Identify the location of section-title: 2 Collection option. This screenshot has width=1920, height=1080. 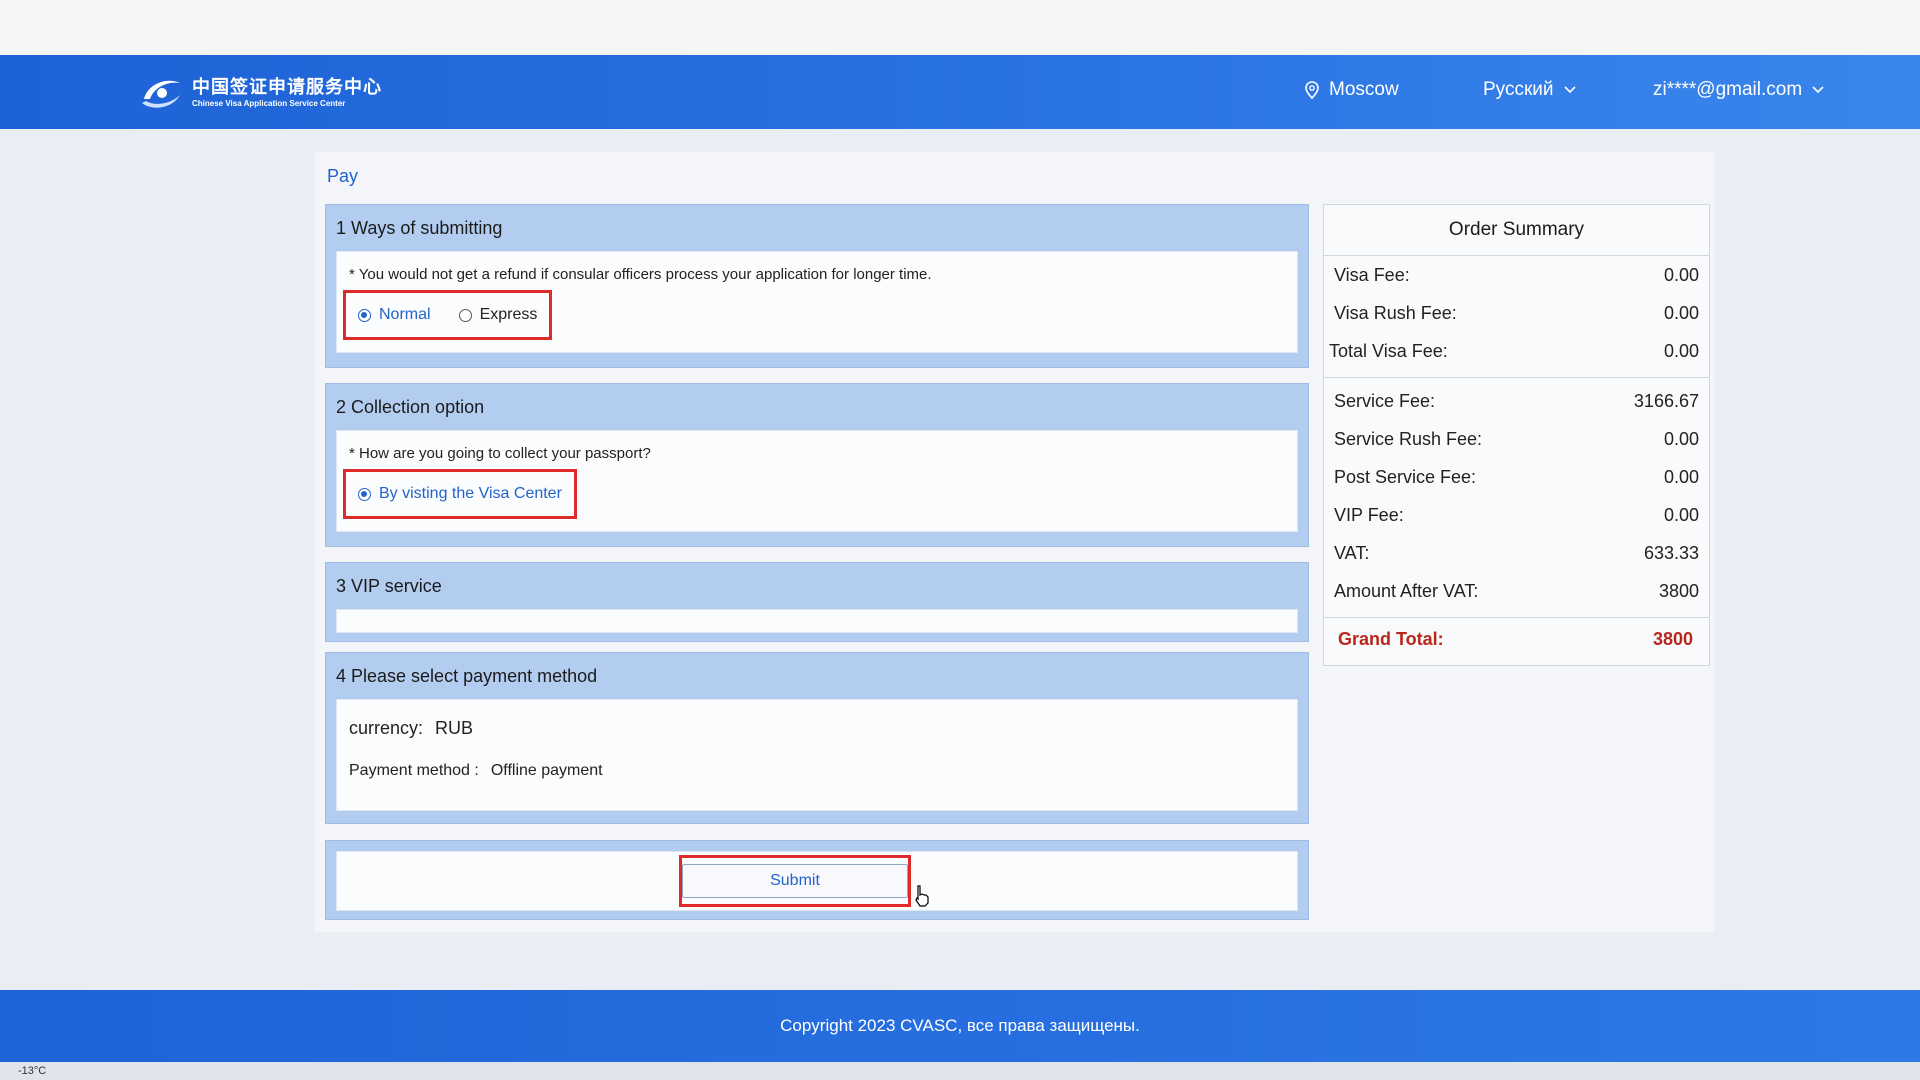
(410, 407).